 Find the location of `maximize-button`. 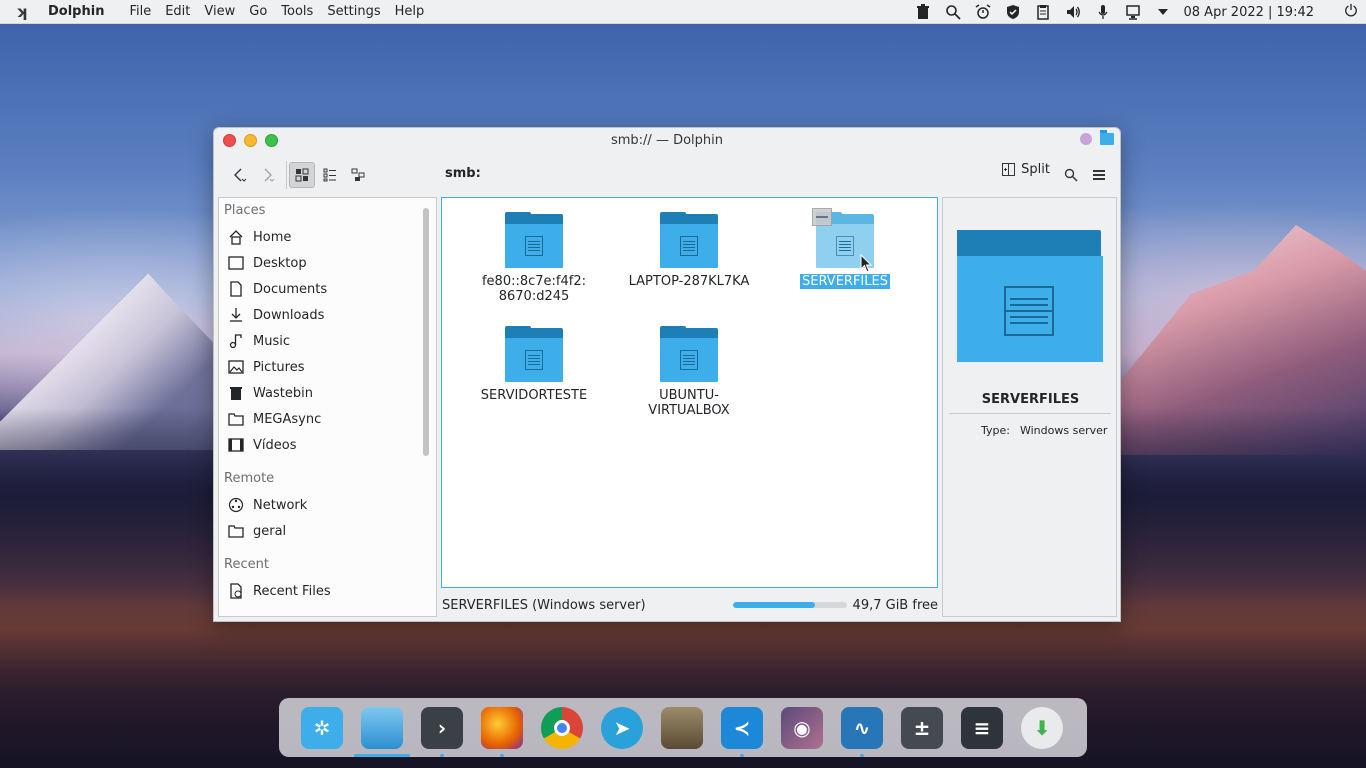

maximize-button is located at coordinates (271, 140).